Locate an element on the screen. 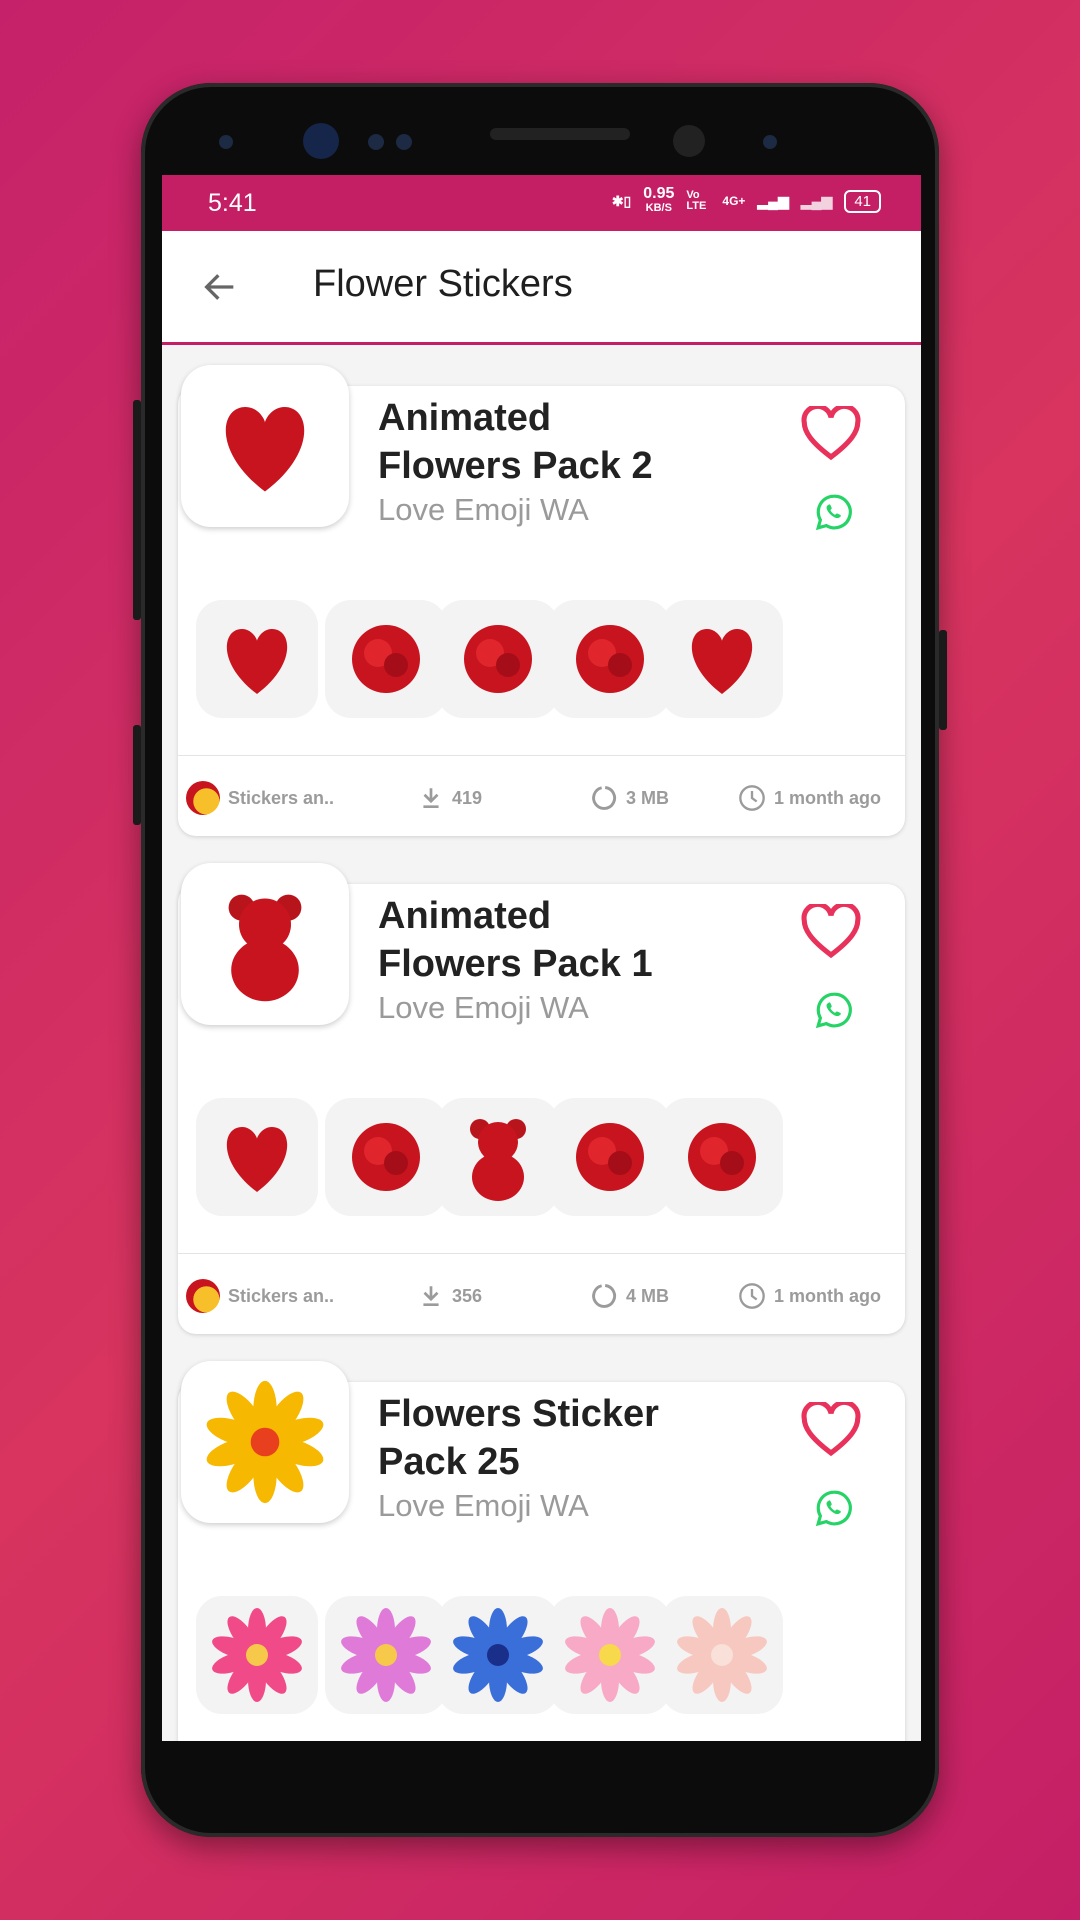  petal-heart-image is located at coordinates (257, 1159).